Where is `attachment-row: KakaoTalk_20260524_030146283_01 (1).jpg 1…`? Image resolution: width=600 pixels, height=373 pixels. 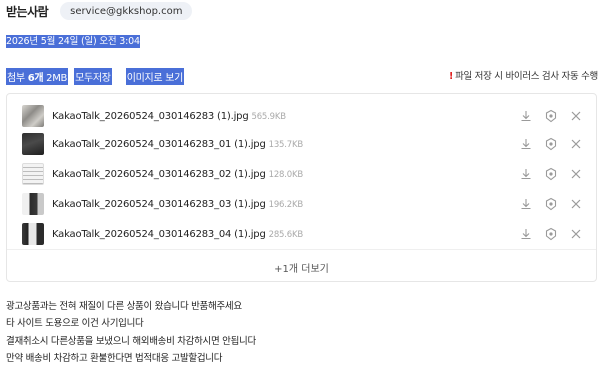 attachment-row: KakaoTalk_20260524_030146283_01 (1).jpg 1… is located at coordinates (301, 144).